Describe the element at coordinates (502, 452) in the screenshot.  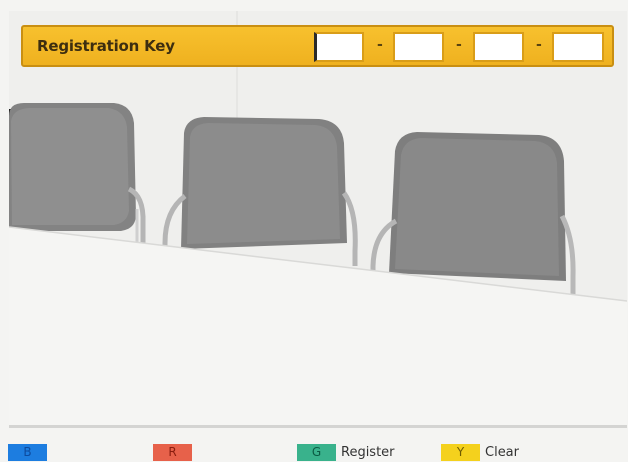
I see `clear-label: Clear` at that location.